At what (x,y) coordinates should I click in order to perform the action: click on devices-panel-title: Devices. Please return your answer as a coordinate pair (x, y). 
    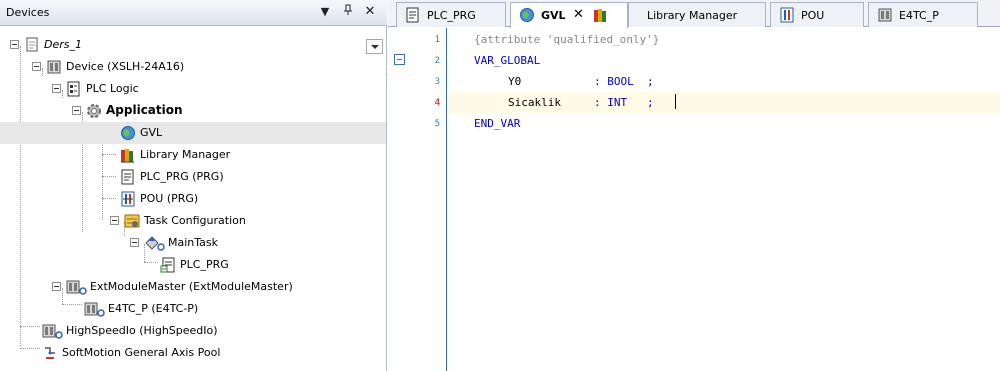
    Looking at the image, I should click on (28, 12).